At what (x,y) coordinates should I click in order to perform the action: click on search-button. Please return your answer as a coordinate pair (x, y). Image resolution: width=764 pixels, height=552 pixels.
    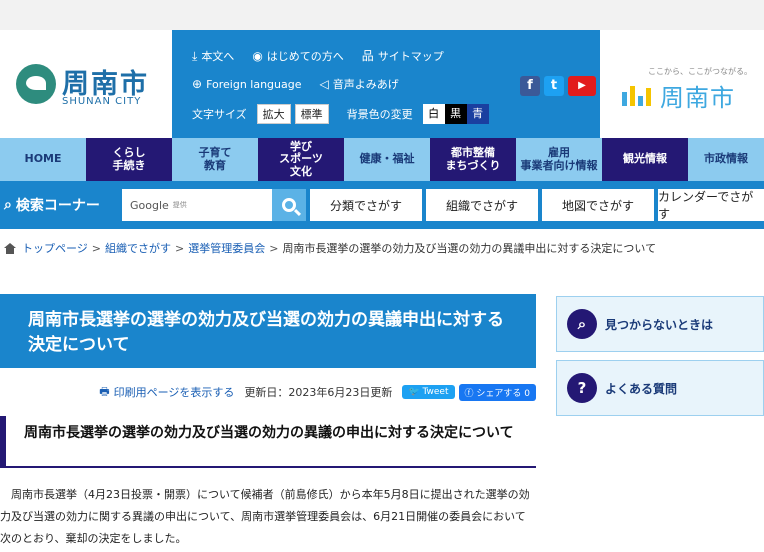
    Looking at the image, I should click on (289, 205).